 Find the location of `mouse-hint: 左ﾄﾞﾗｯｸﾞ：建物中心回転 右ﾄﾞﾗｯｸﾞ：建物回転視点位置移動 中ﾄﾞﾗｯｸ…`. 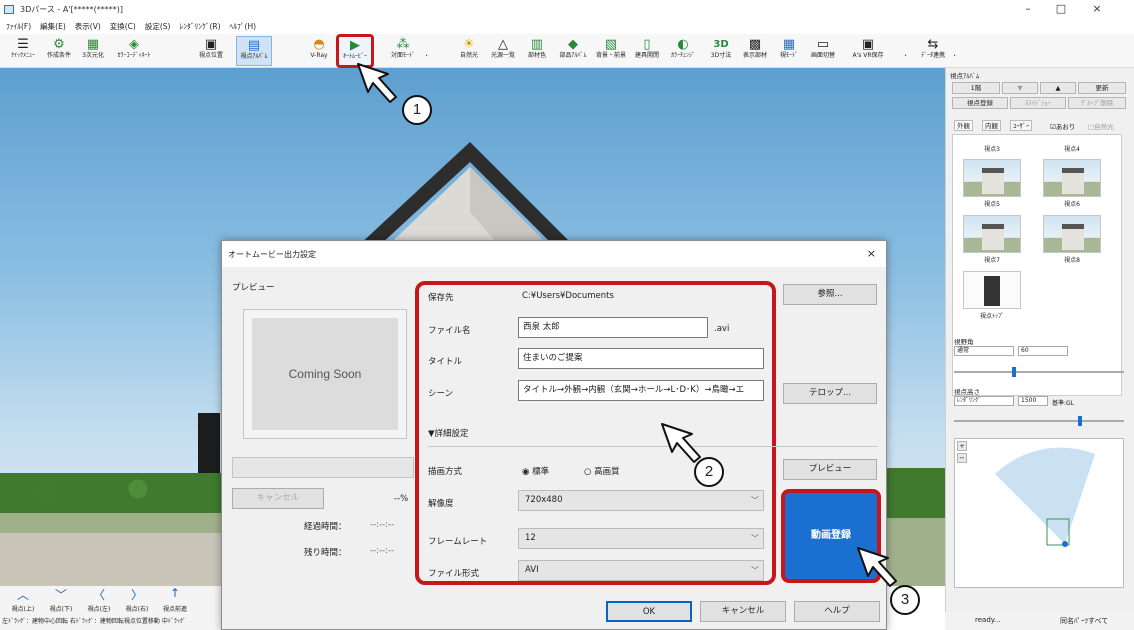

mouse-hint: 左ﾄﾞﾗｯｸﾞ：建物中心回転 右ﾄﾞﾗｯｸﾞ：建物回転視点位置移動 中ﾄﾞﾗｯｸ… is located at coordinates (94, 621).